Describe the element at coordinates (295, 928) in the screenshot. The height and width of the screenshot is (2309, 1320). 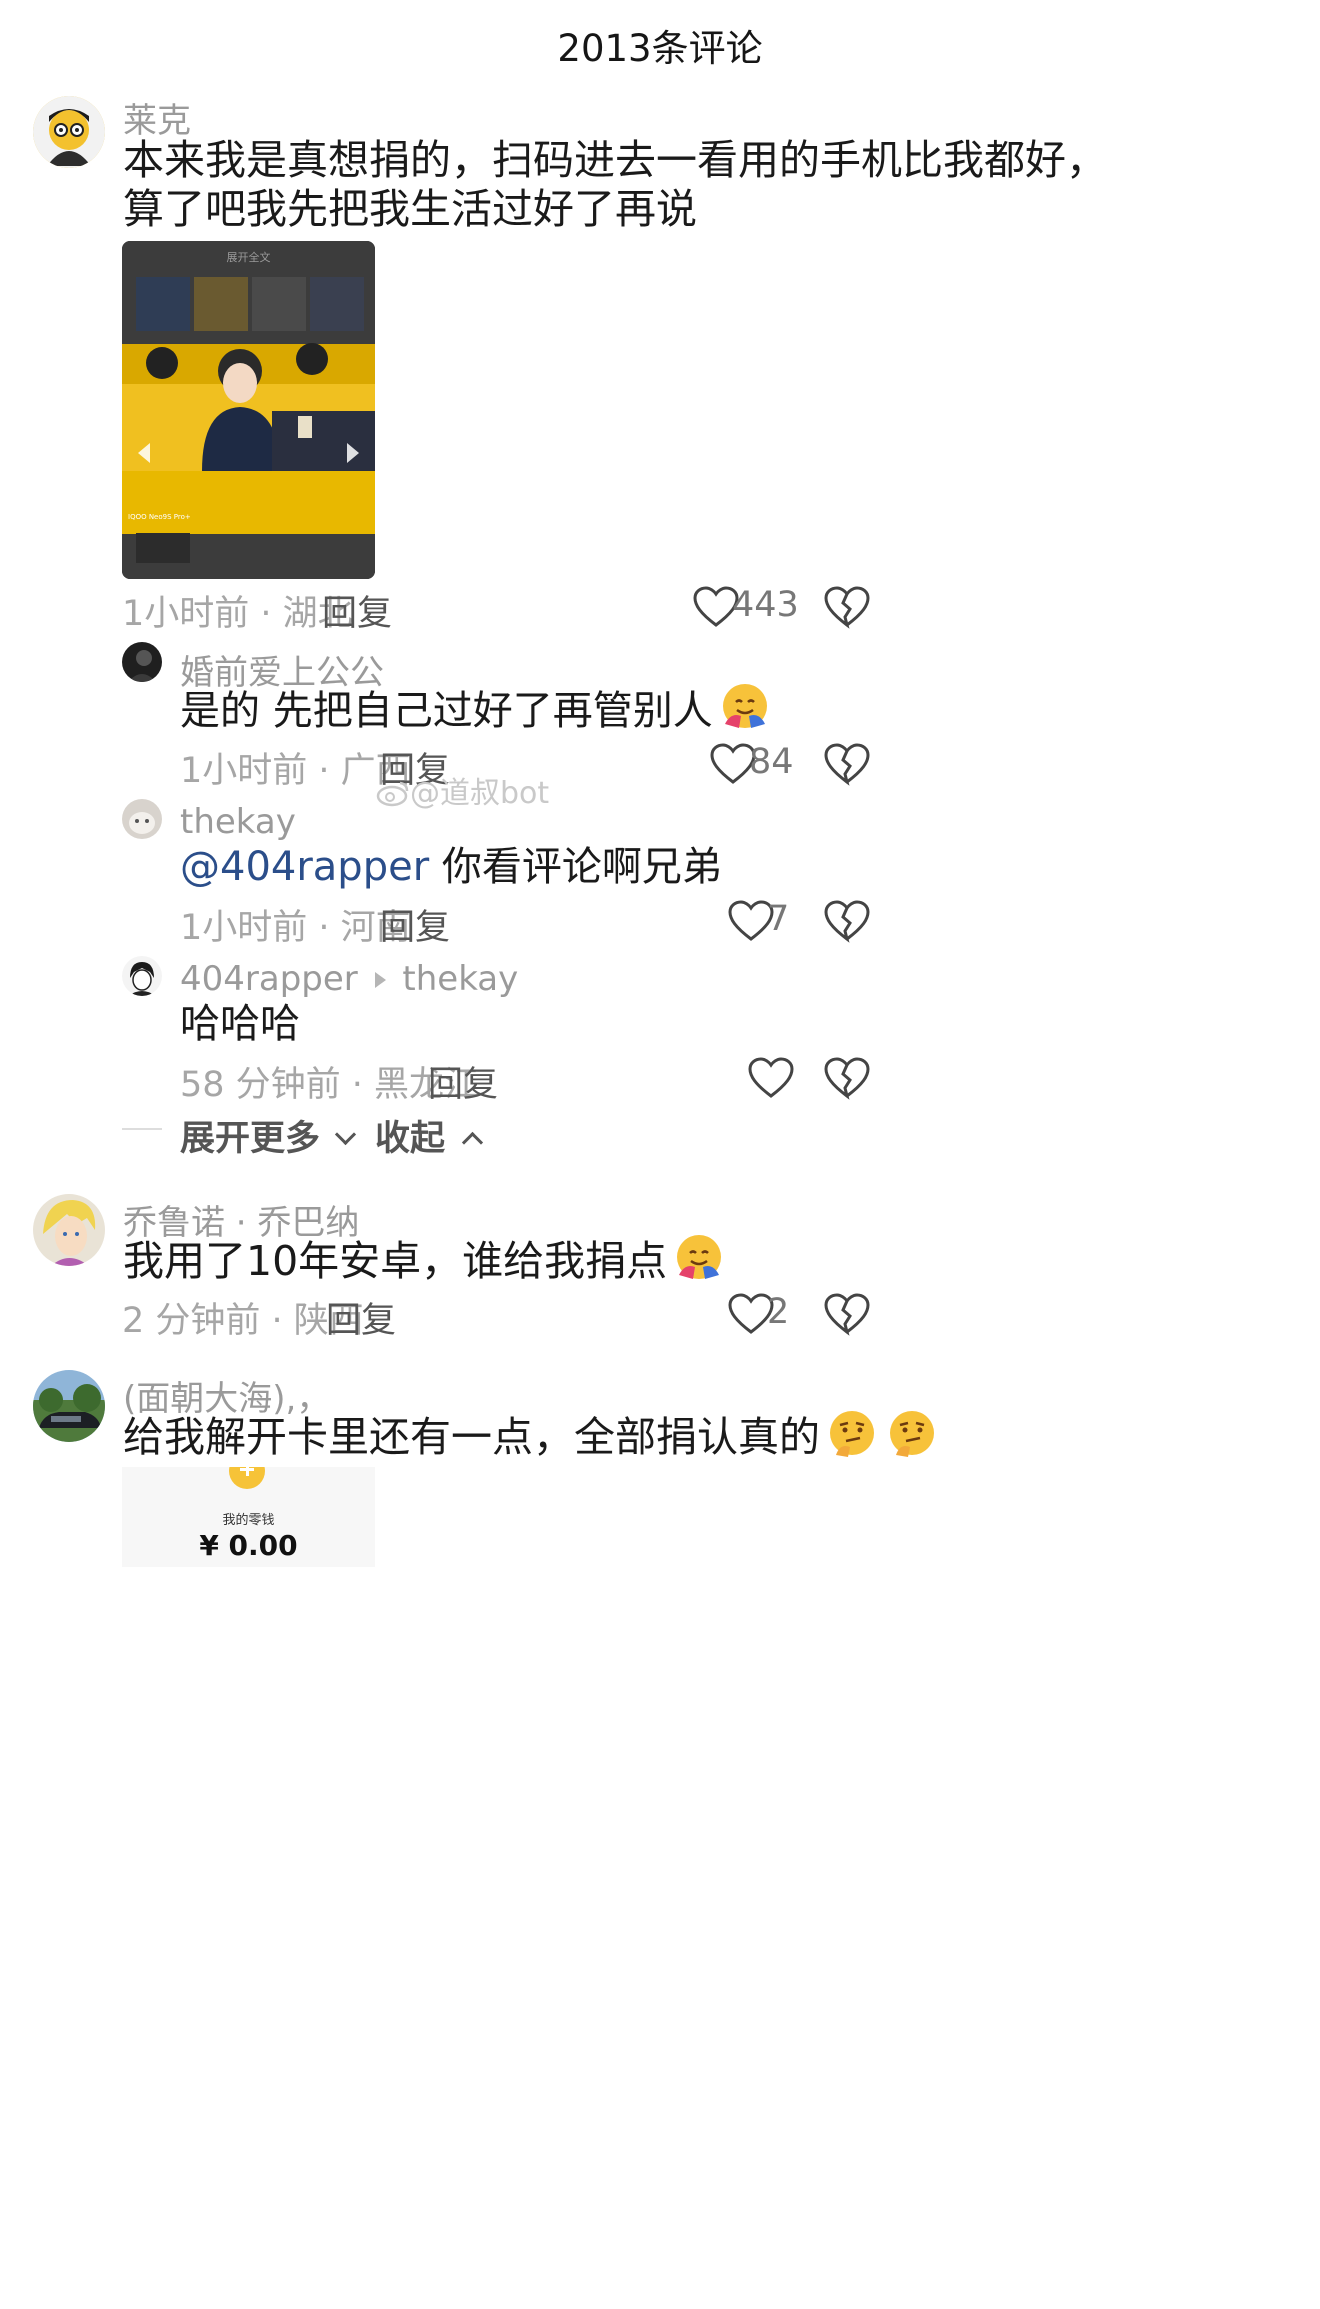
I see `comment-time-location: 1小时前 · 河南` at that location.